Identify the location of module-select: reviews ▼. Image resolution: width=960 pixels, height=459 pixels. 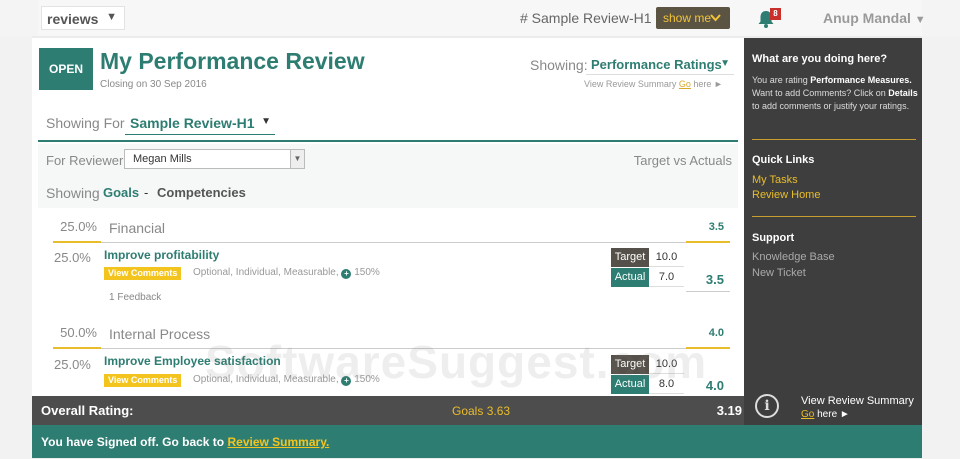
(83, 18).